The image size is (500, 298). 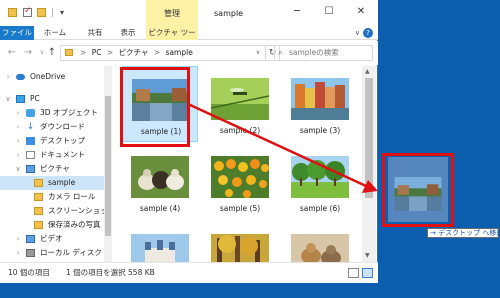 What do you see at coordinates (282, 147) in the screenshot?
I see `drag-arrow` at bounding box center [282, 147].